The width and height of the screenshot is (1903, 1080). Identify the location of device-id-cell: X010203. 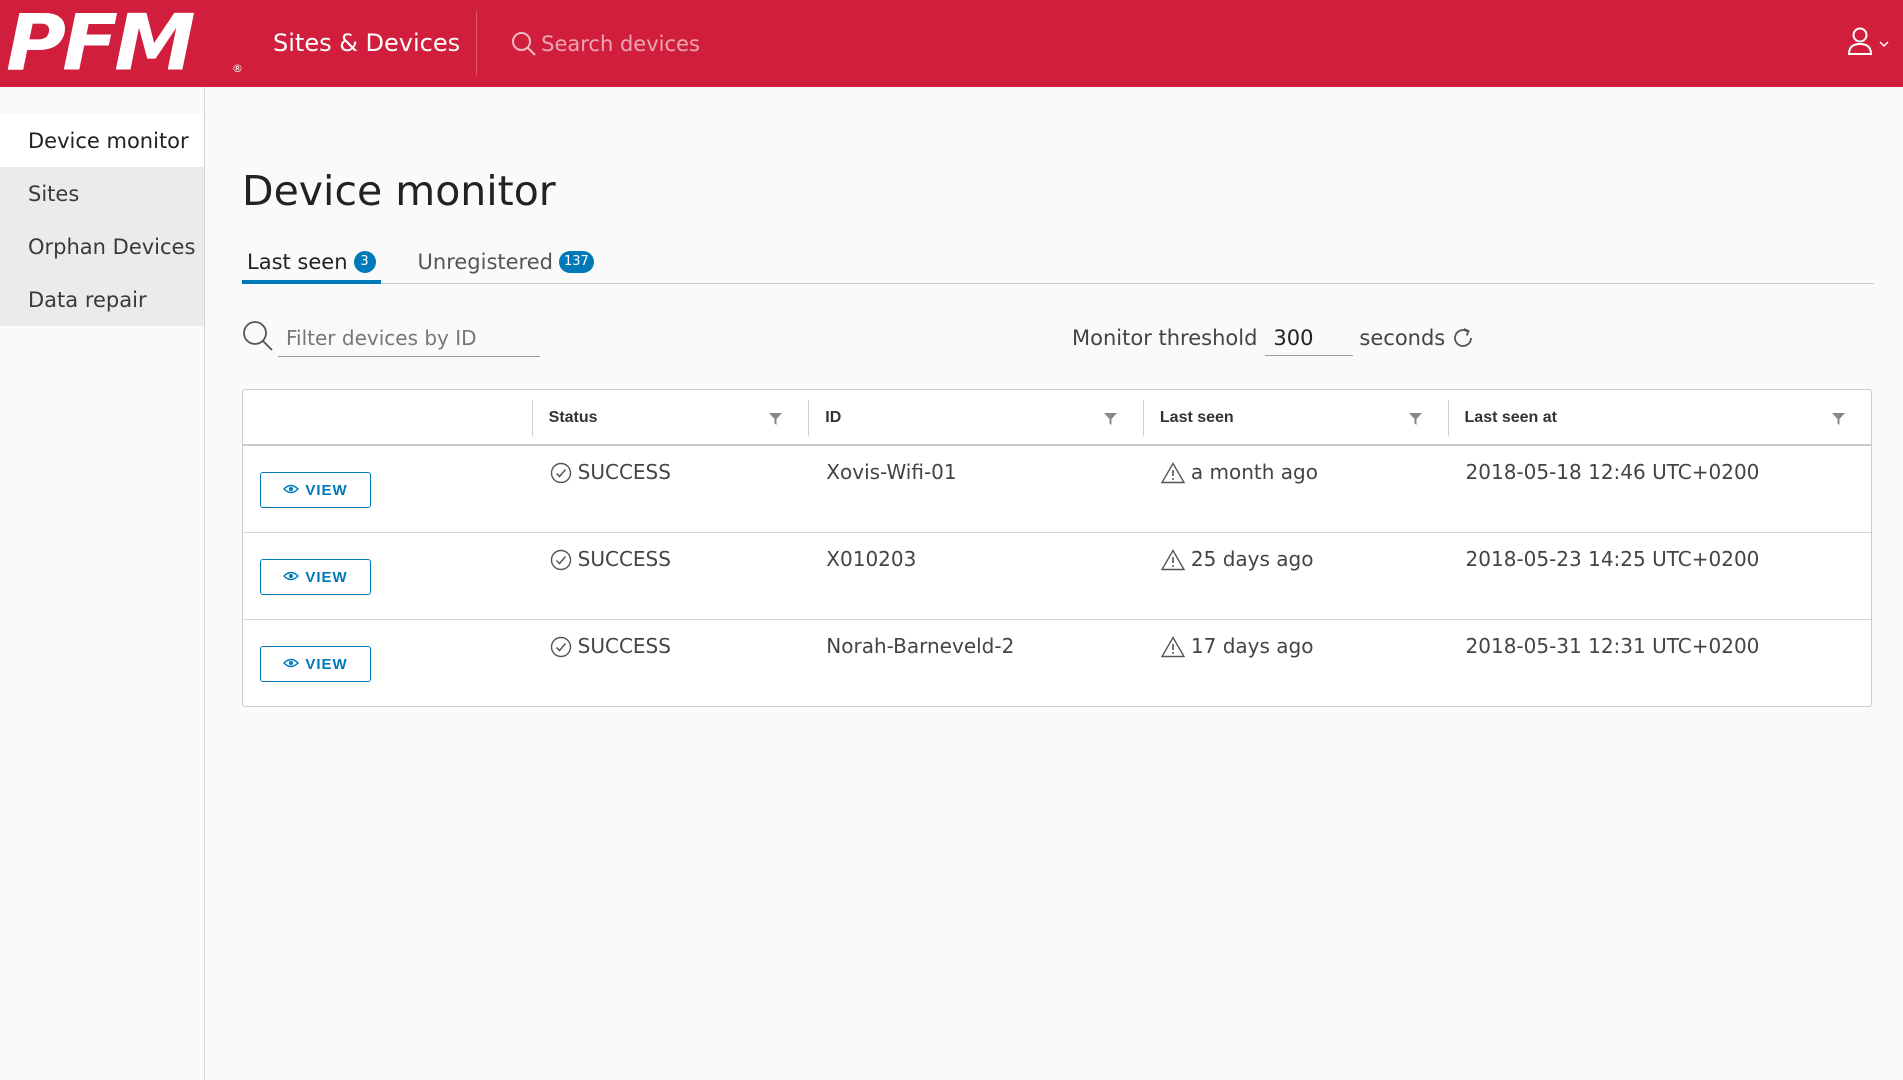
(871, 559).